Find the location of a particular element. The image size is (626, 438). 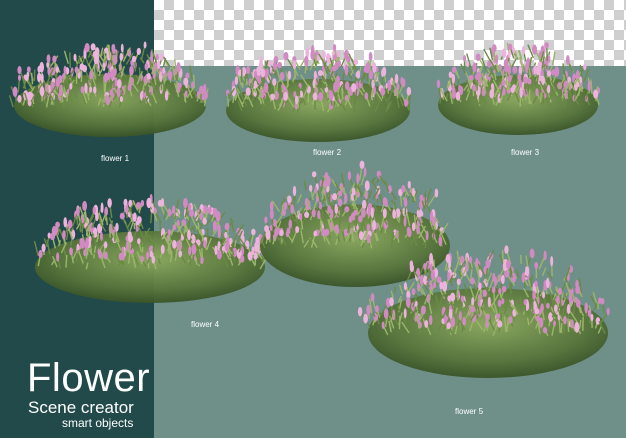

flower-3-caption: flower 3 is located at coordinates (525, 152).